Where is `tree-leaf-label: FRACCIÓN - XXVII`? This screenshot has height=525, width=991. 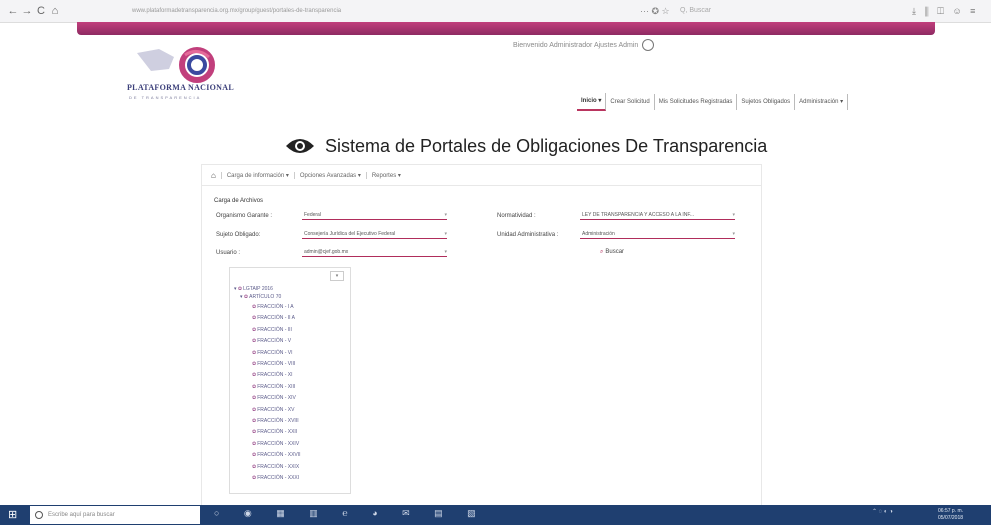 tree-leaf-label: FRACCIÓN - XXVII is located at coordinates (279, 455).